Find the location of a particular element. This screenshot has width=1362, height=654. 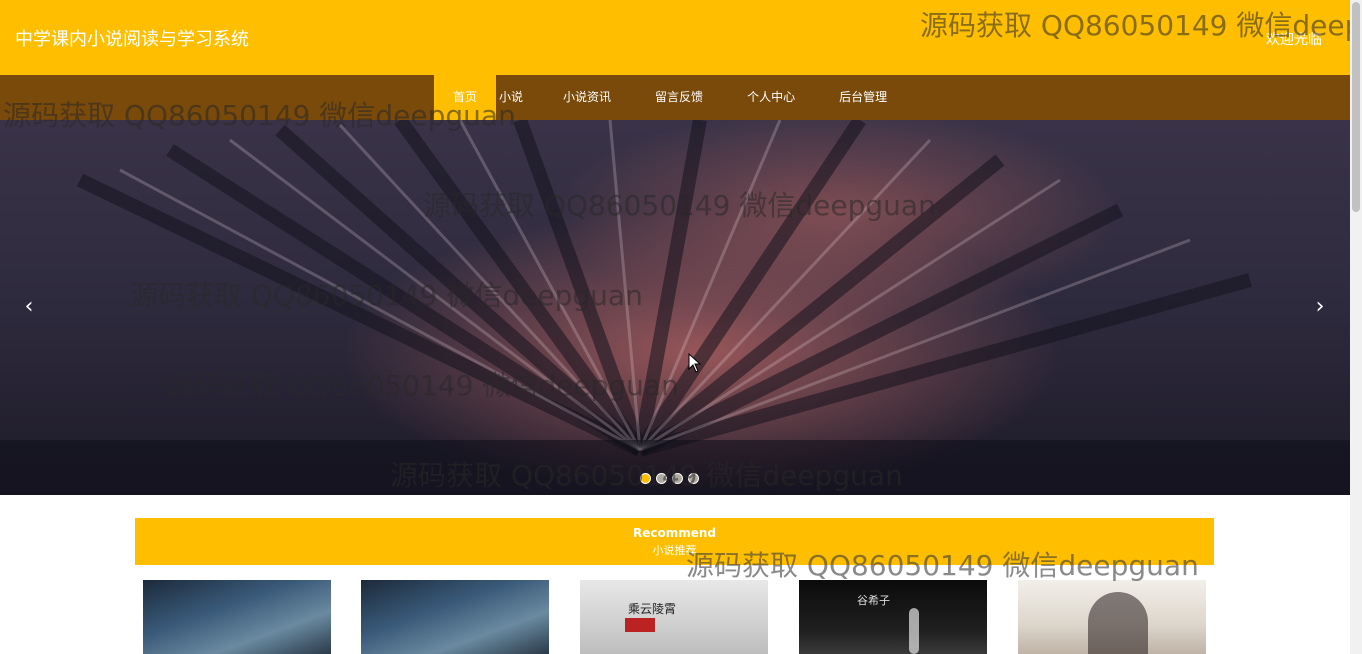

carousel-indicators is located at coordinates (669, 478).